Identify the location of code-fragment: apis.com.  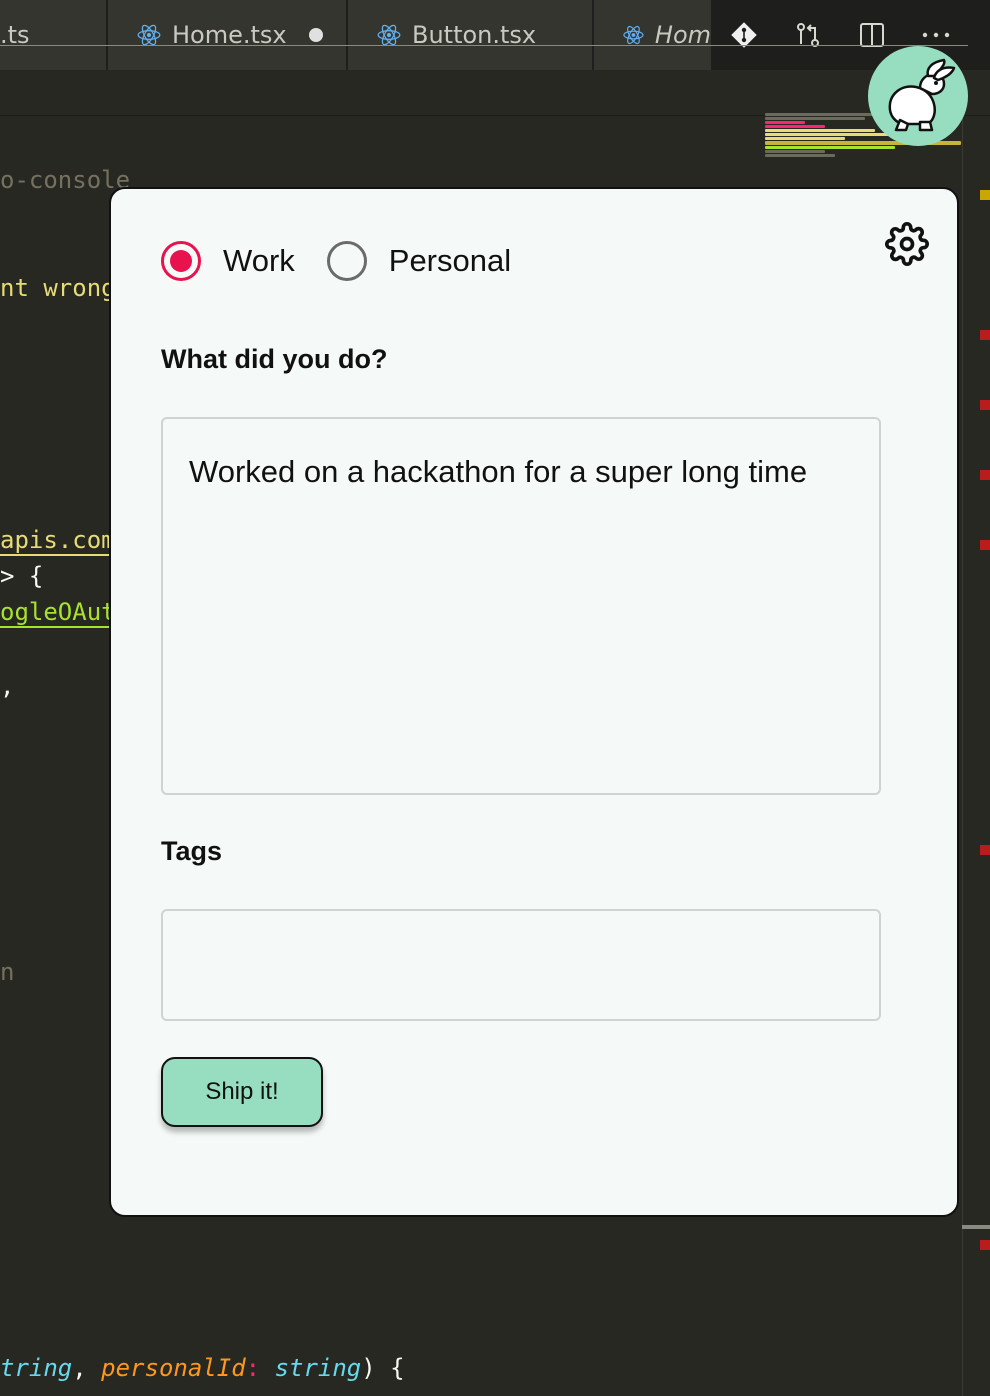
(58, 541).